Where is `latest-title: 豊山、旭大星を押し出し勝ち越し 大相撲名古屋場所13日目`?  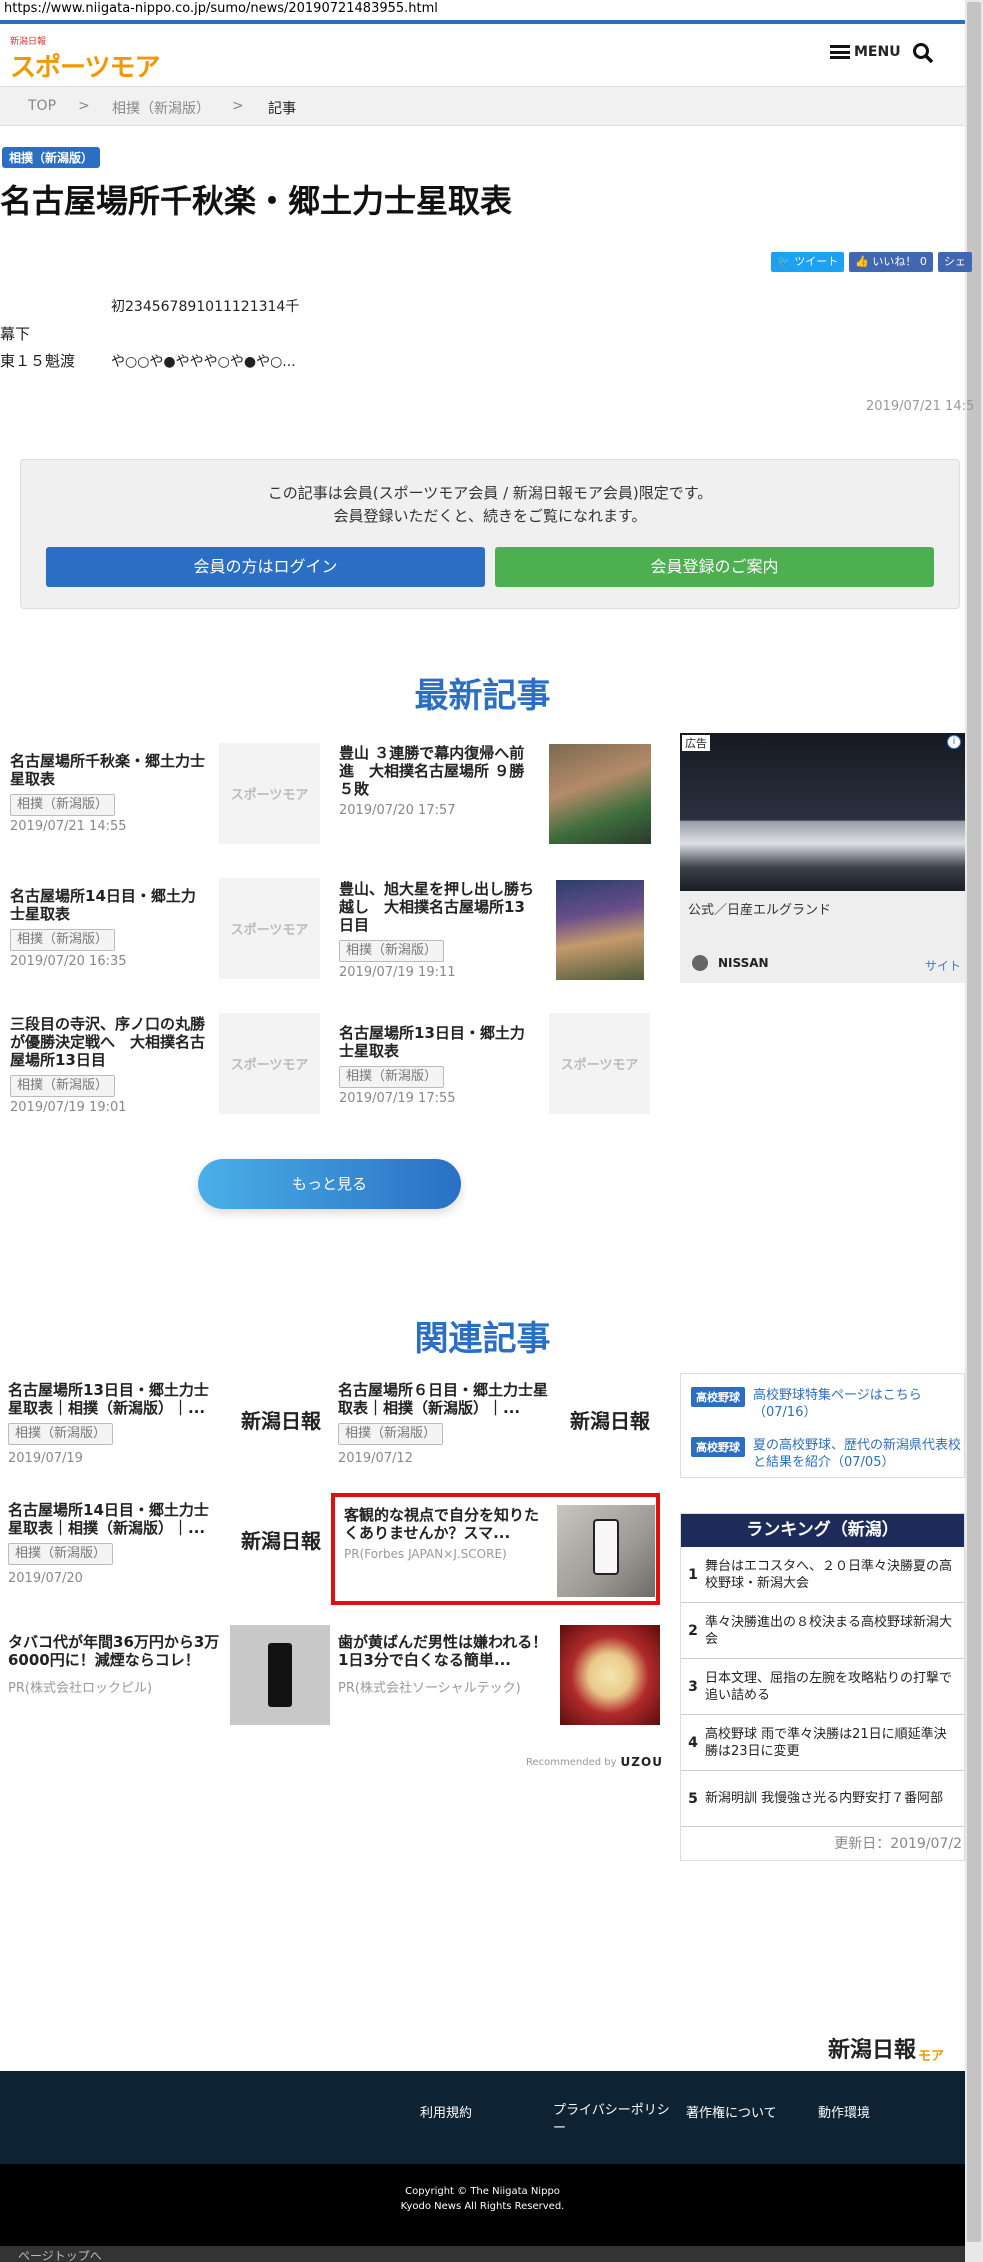
latest-title: 豊山、旭大星を押し出し勝ち越し 大相撲名古屋場所13日目 is located at coordinates (437, 907).